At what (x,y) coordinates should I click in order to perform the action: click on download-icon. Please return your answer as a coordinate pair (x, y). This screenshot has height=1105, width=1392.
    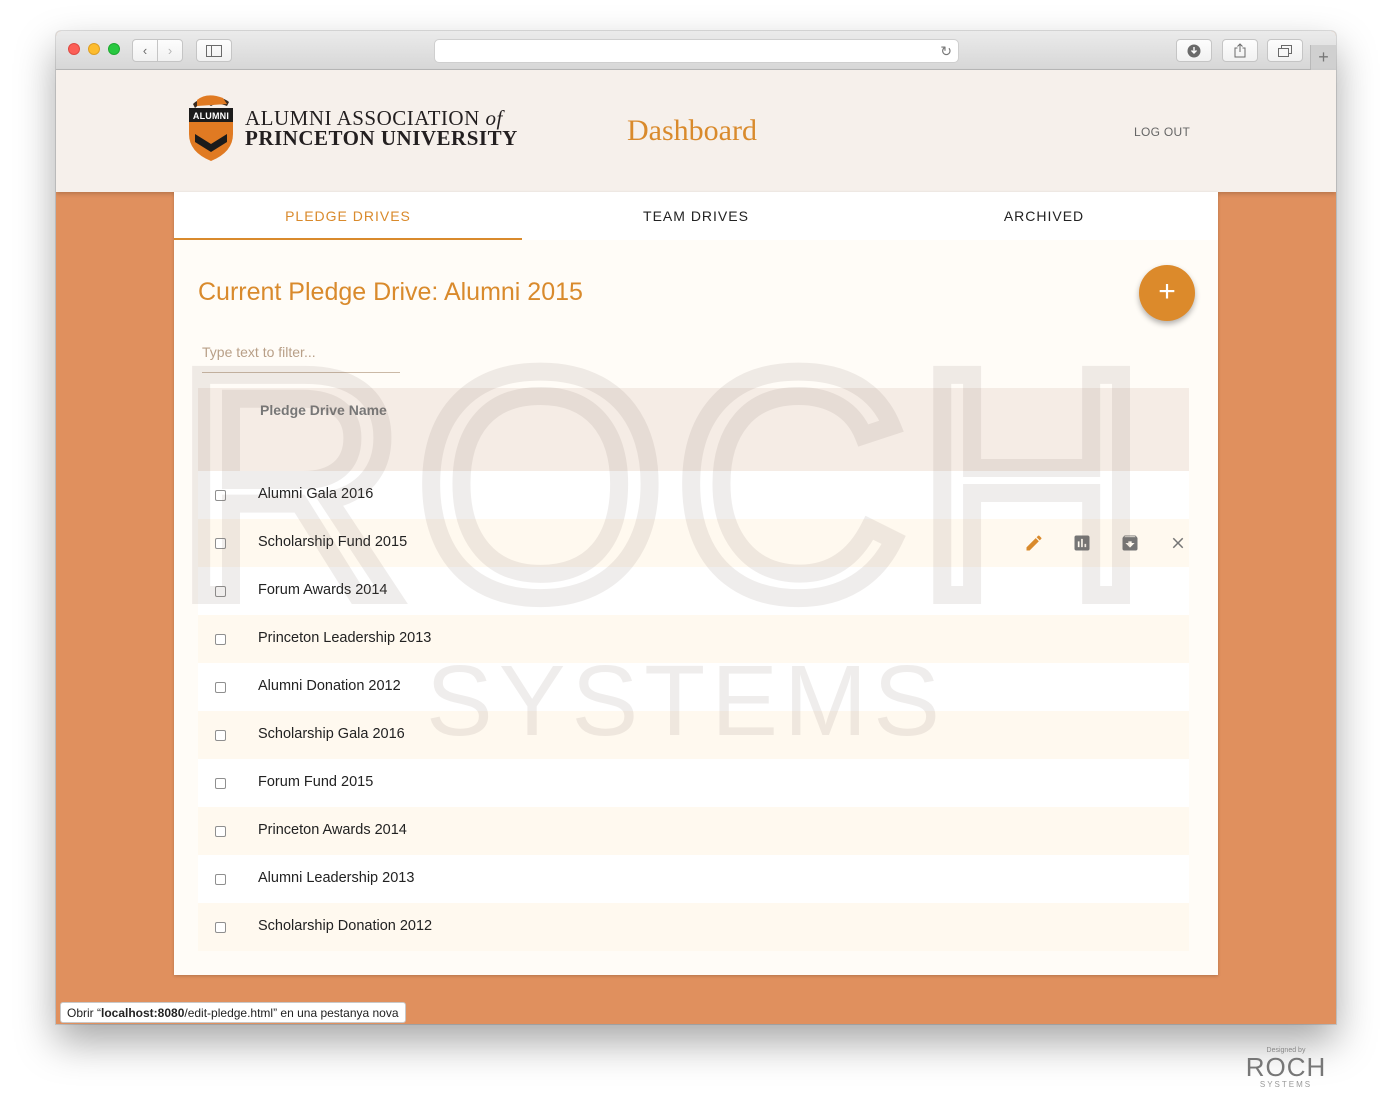
    Looking at the image, I should click on (1194, 50).